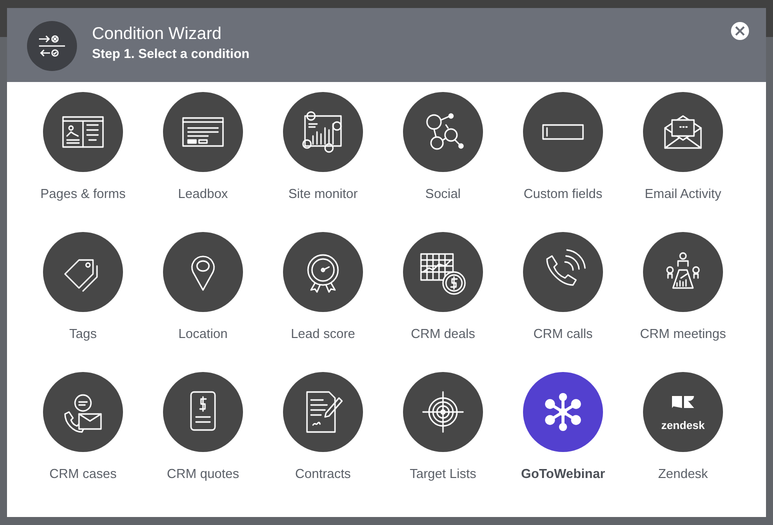 The height and width of the screenshot is (525, 773). I want to click on zendesk-wordmark: zendesk, so click(683, 426).